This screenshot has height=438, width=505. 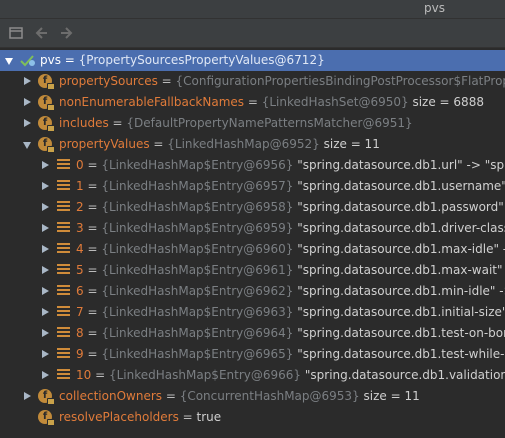 What do you see at coordinates (28, 62) in the screenshot?
I see `watch-variable-icon` at bounding box center [28, 62].